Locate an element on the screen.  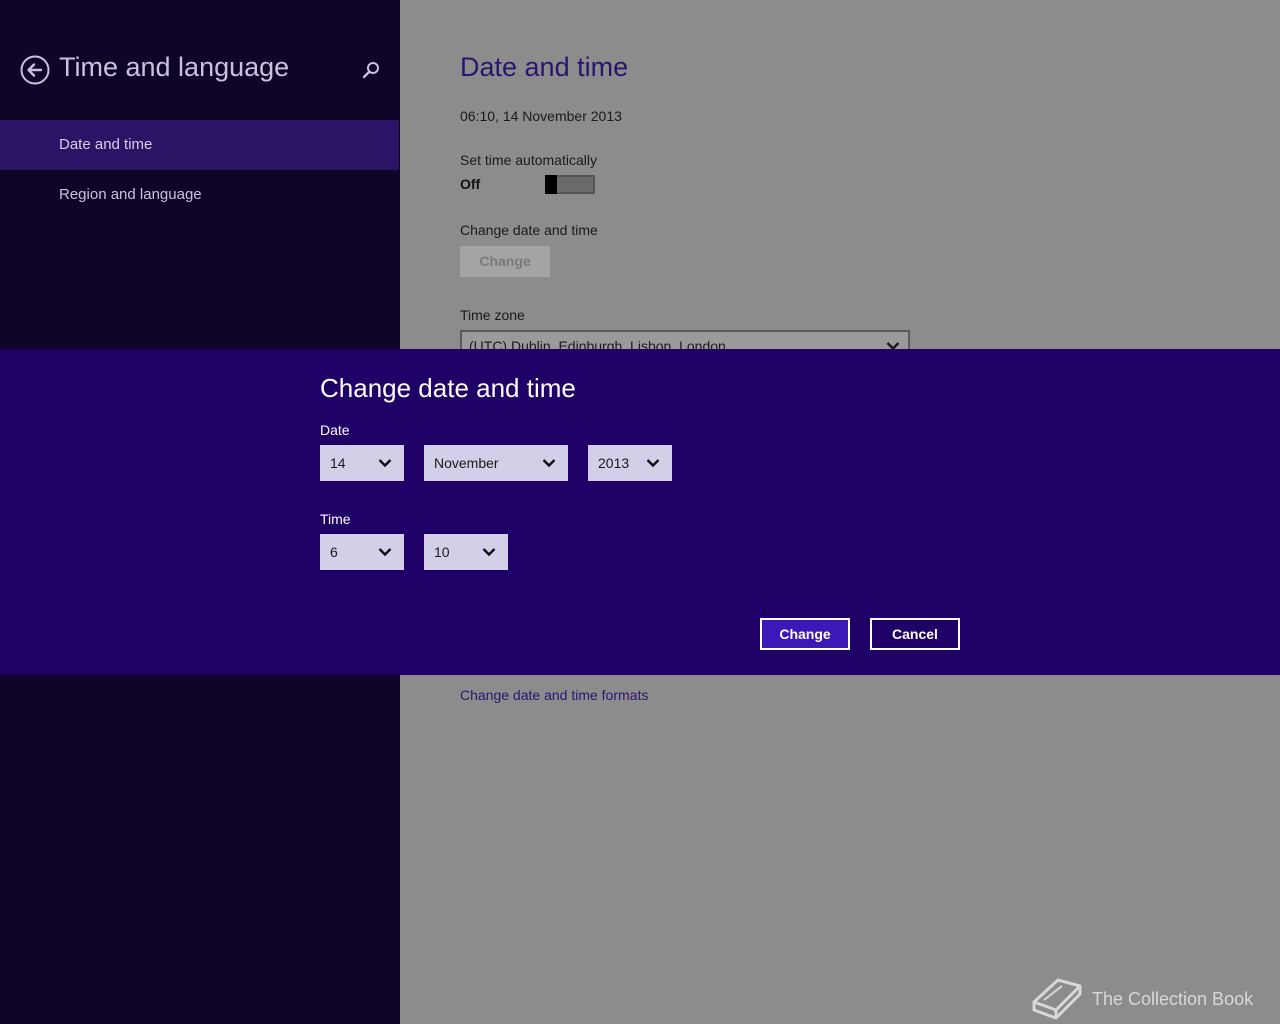
current-datetime: 06:10, 14 November 2013 is located at coordinates (541, 116).